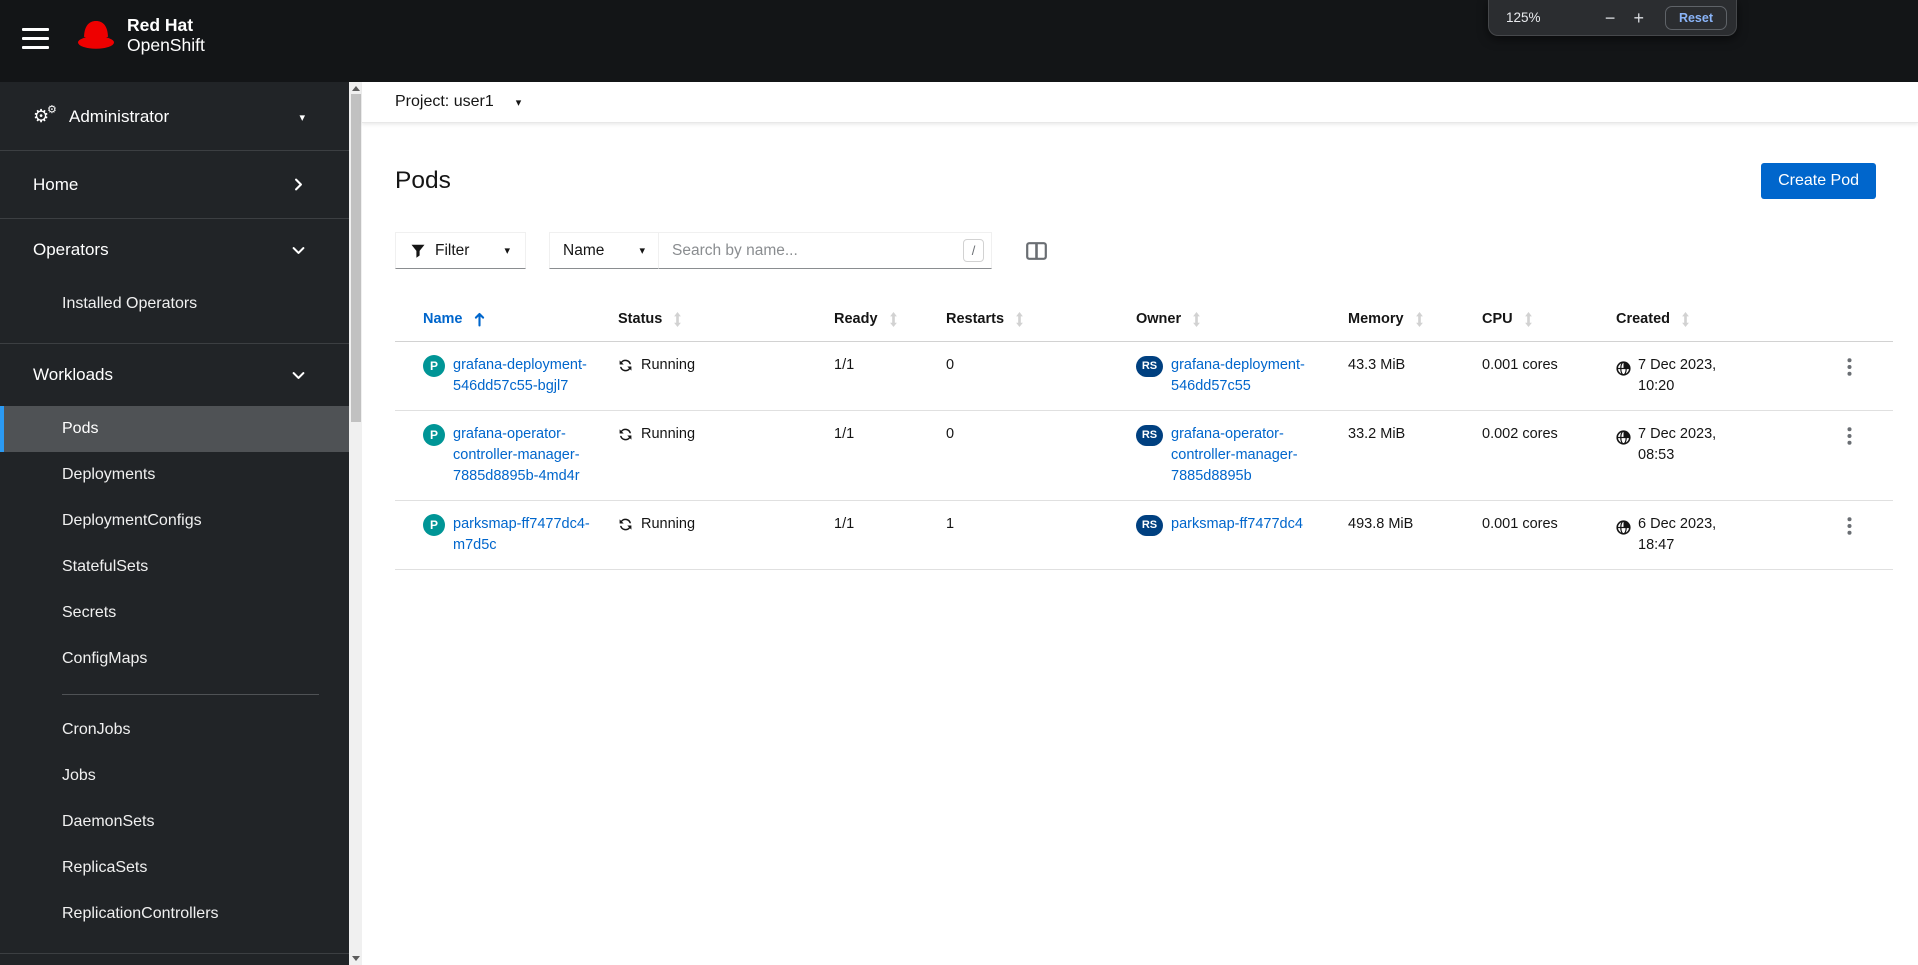 This screenshot has width=1918, height=965. Describe the element at coordinates (355, 523) in the screenshot. I see `sidebar-scrollbar` at that location.